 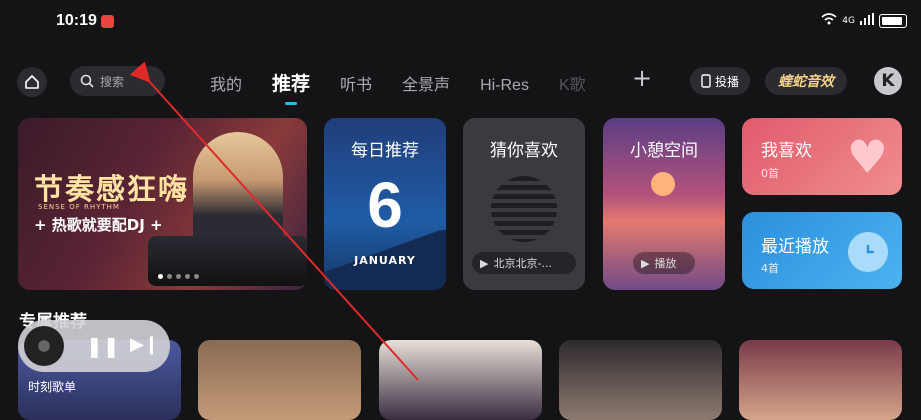 I want to click on daily-title: 每日推荐, so click(x=385, y=151).